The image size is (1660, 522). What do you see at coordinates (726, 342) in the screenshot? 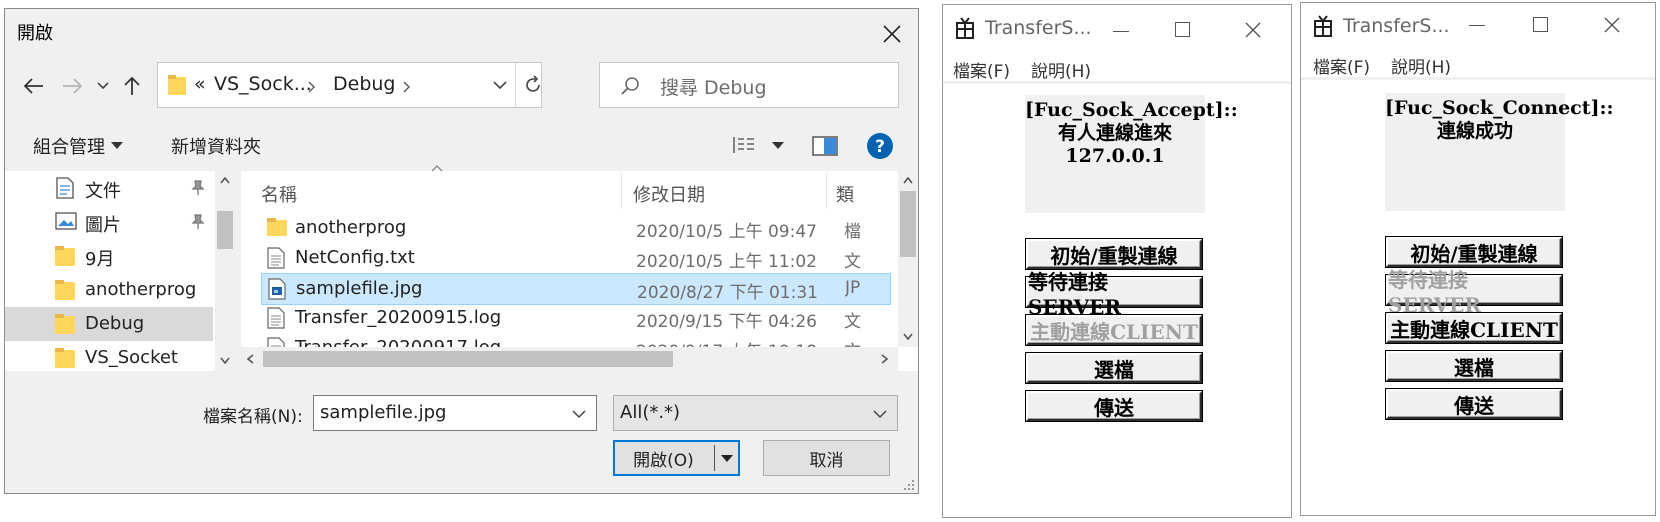
I see `file-date: 2020/9/17 上午 10:18` at bounding box center [726, 342].